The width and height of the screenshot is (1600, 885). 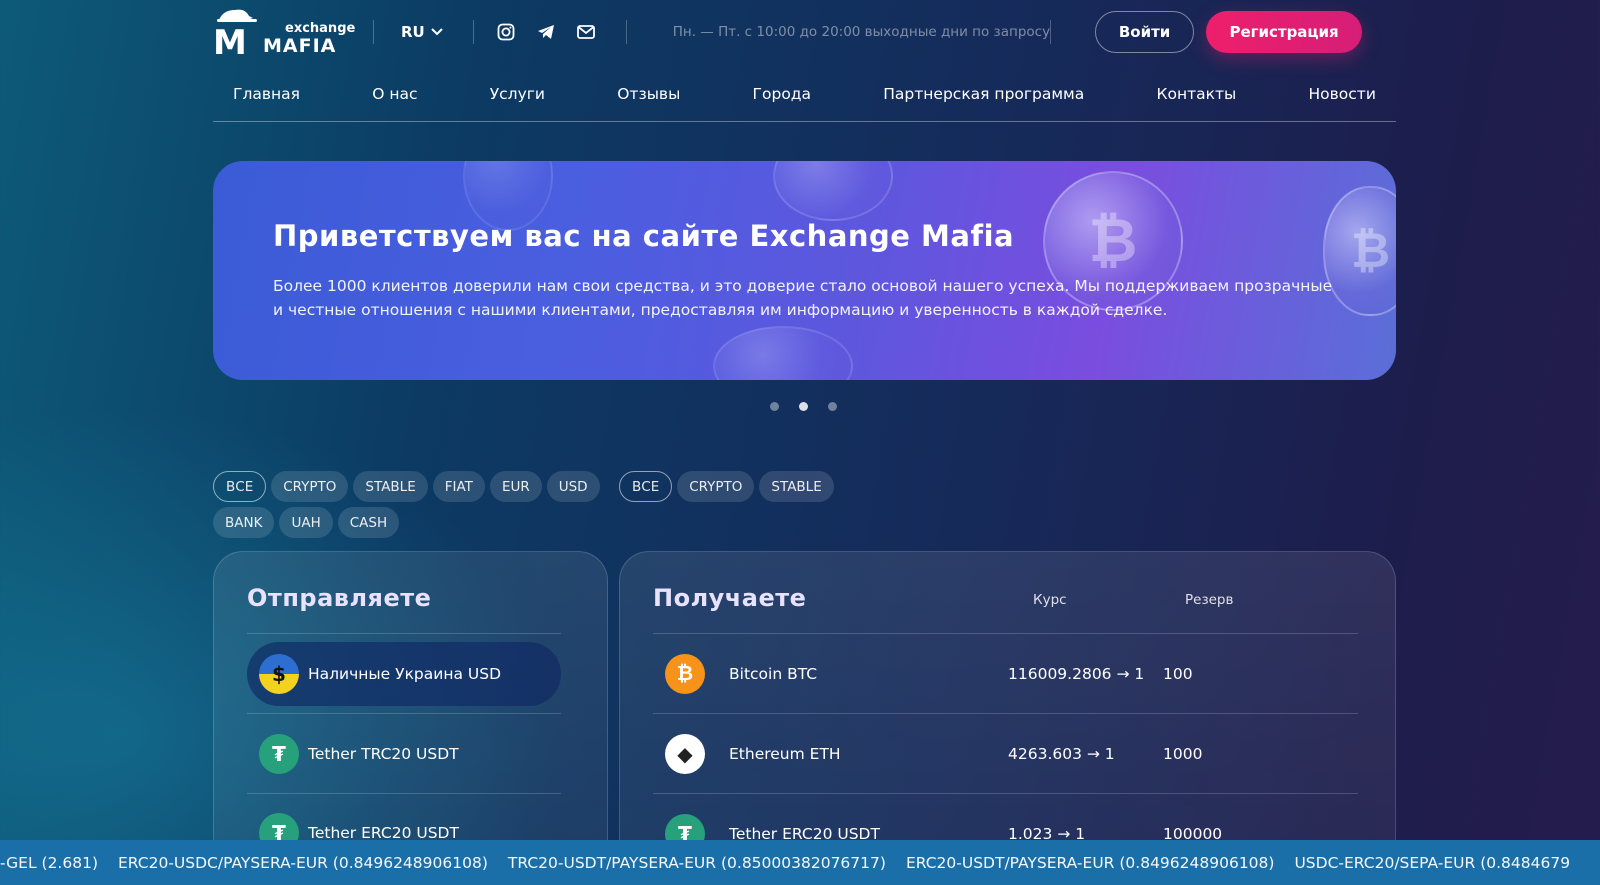 What do you see at coordinates (279, 754) in the screenshot?
I see `tether-icon: ₮` at bounding box center [279, 754].